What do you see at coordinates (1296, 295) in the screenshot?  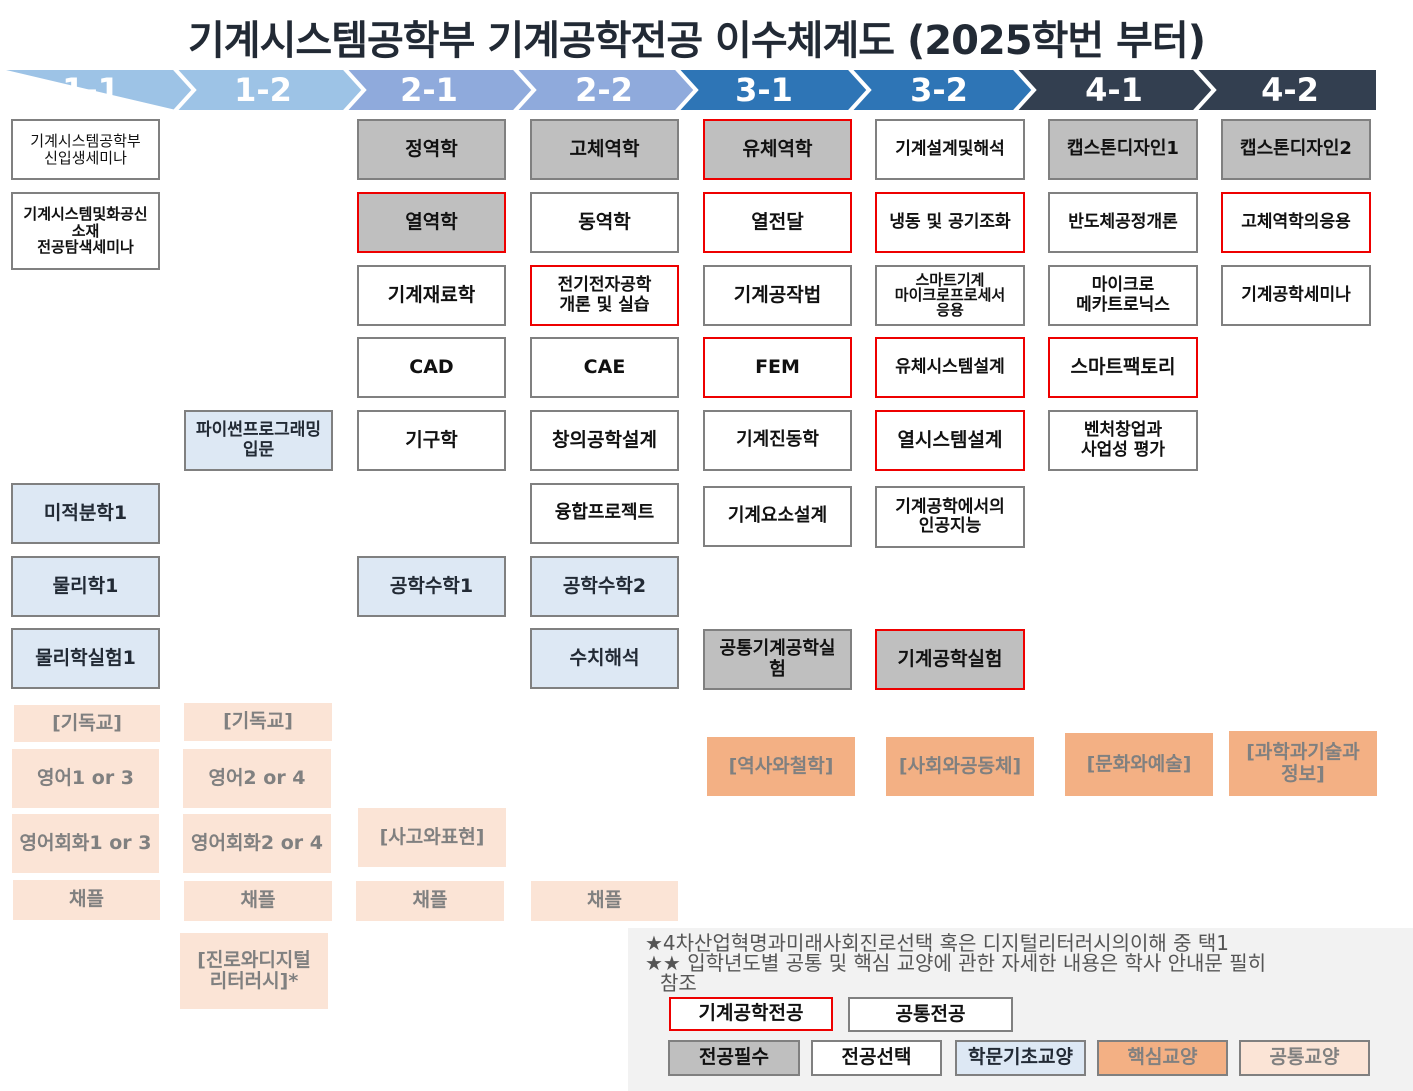 I see `course-box: 기계공학세미나` at bounding box center [1296, 295].